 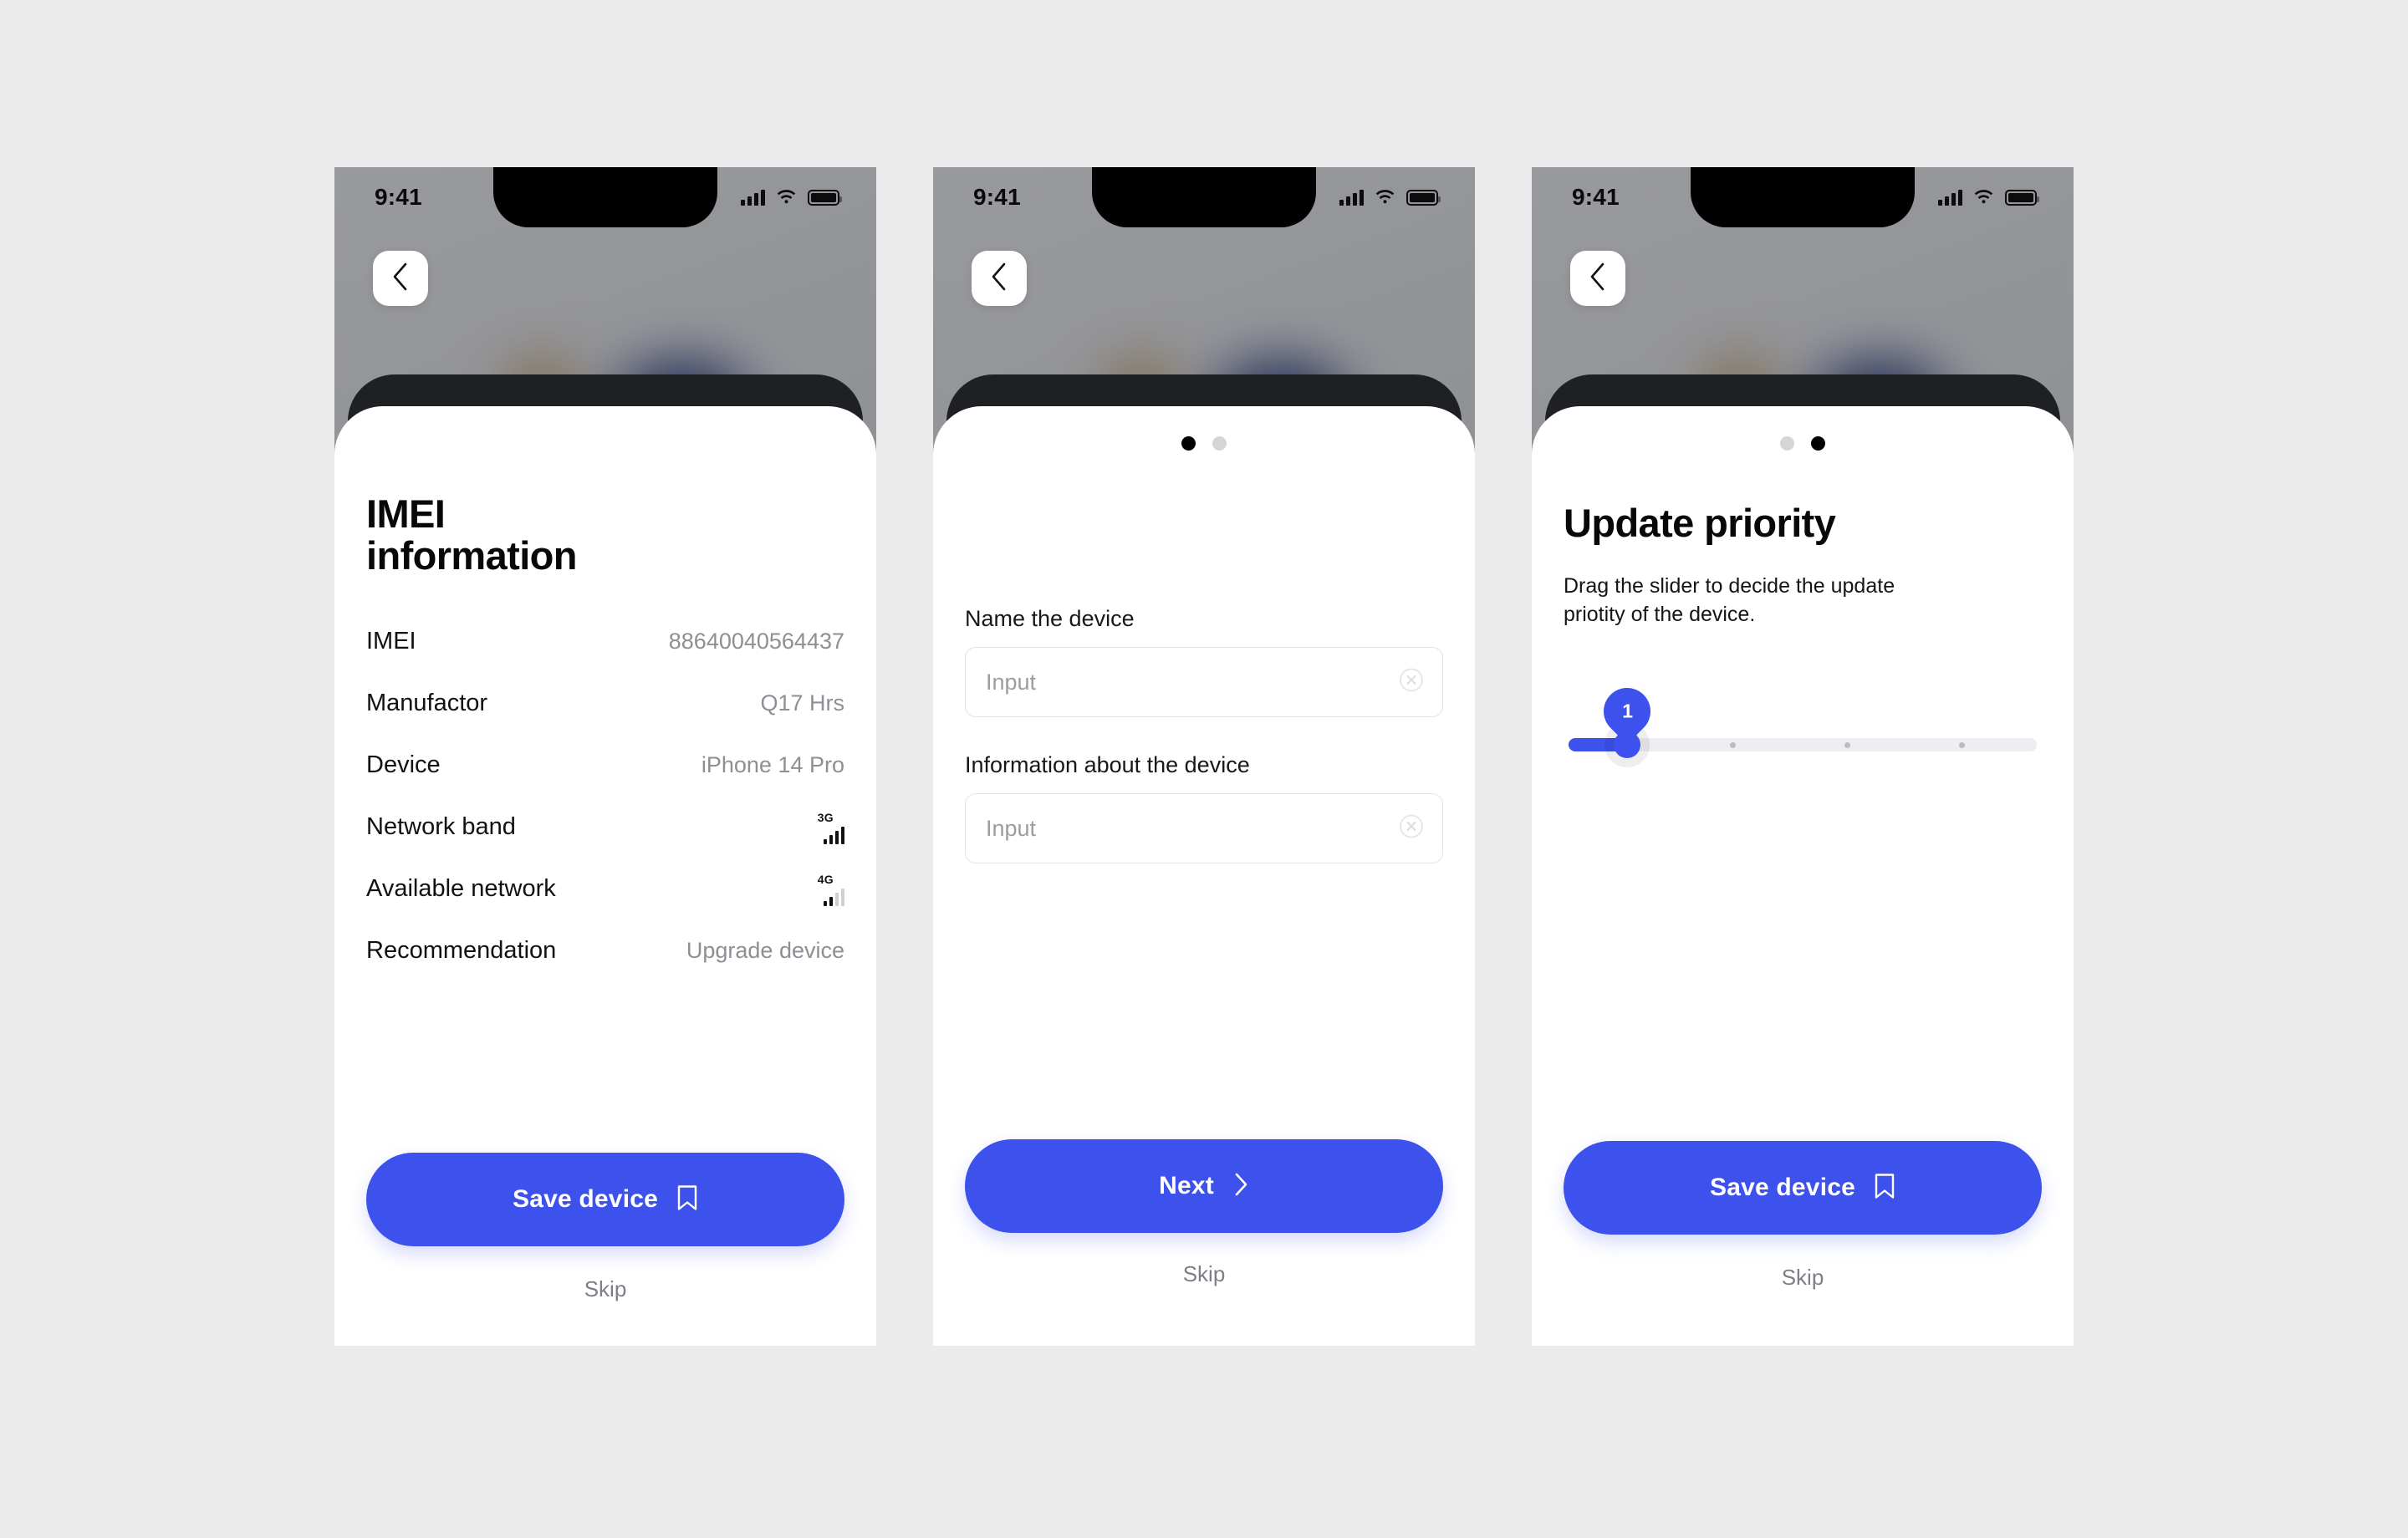 I want to click on page-title-line-1: IMEI, so click(x=406, y=513).